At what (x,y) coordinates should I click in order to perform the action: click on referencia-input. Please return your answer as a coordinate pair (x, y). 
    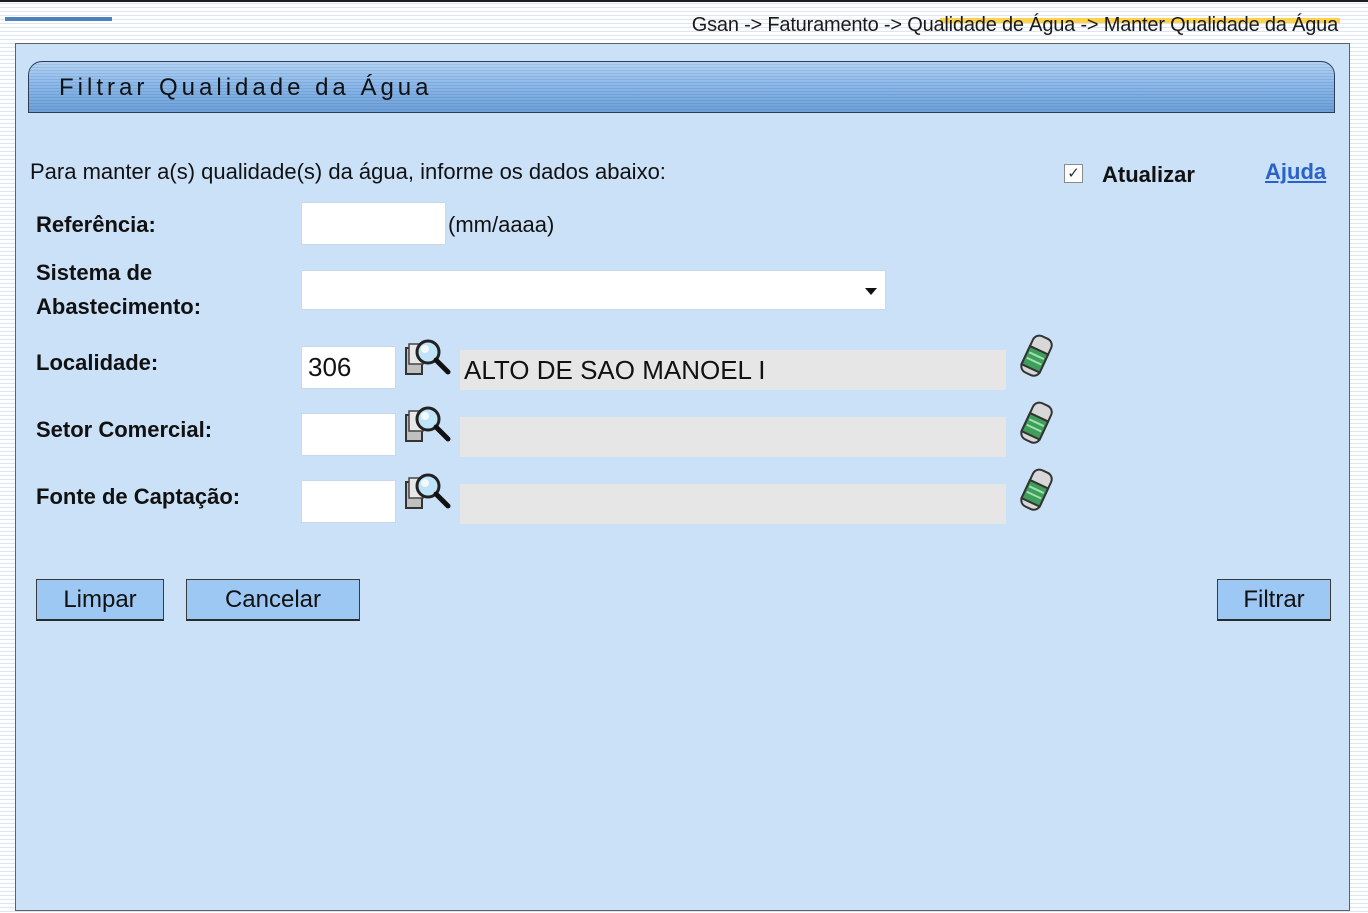
    Looking at the image, I should click on (373, 223).